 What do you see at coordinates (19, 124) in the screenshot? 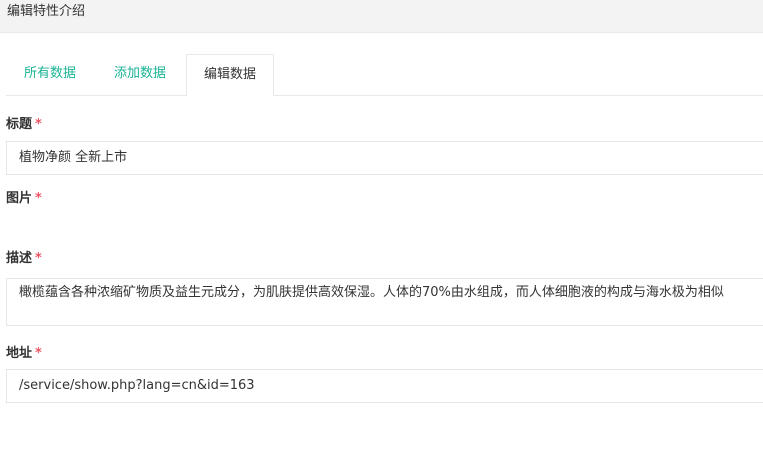
I see `title-label-text: 标题` at bounding box center [19, 124].